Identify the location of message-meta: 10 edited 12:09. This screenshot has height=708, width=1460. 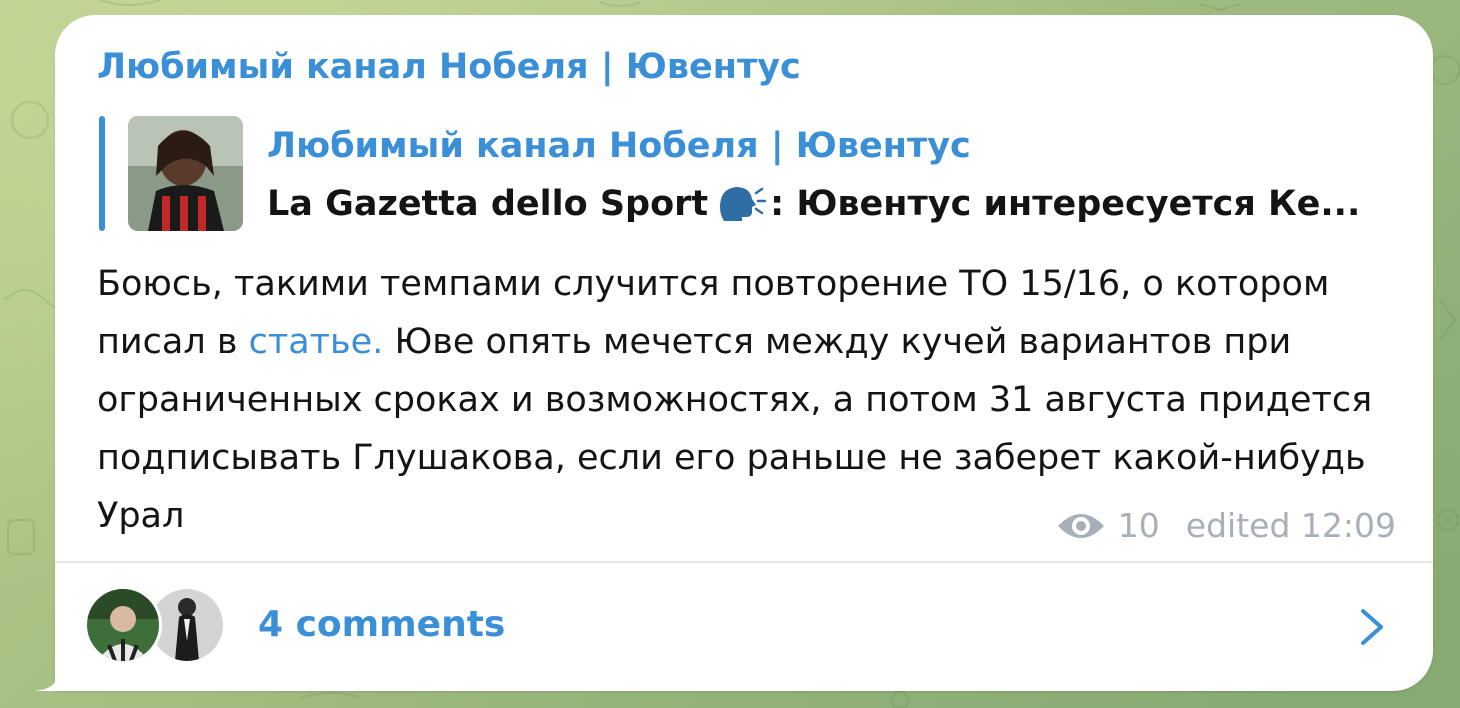
(1226, 526).